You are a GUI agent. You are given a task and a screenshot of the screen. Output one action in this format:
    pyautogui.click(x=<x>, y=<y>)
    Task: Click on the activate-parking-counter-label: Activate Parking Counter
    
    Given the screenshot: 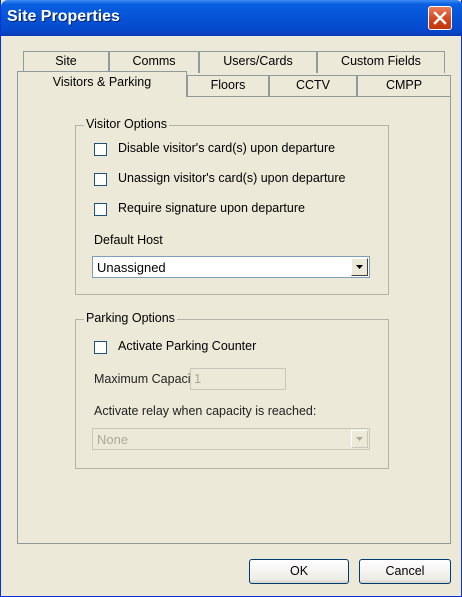 What is the action you would take?
    pyautogui.click(x=187, y=346)
    